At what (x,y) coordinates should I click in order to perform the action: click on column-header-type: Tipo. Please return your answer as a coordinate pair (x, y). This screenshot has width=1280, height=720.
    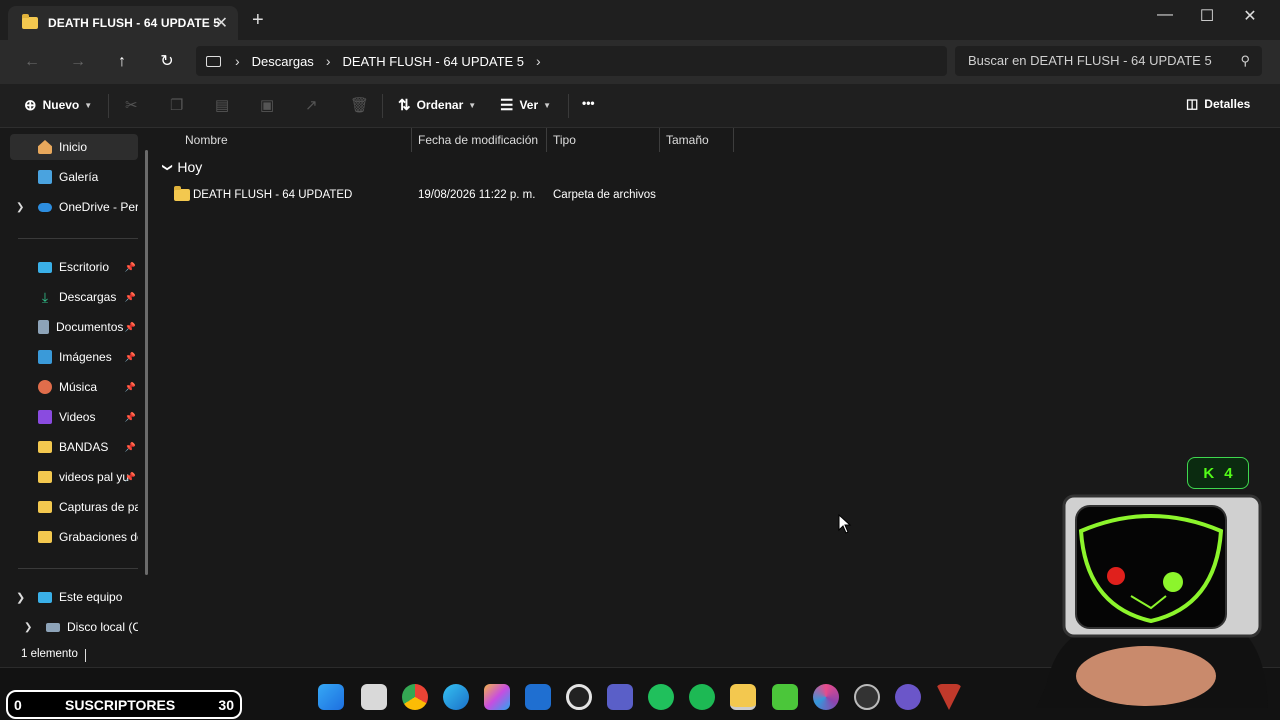
    Looking at the image, I should click on (561, 140).